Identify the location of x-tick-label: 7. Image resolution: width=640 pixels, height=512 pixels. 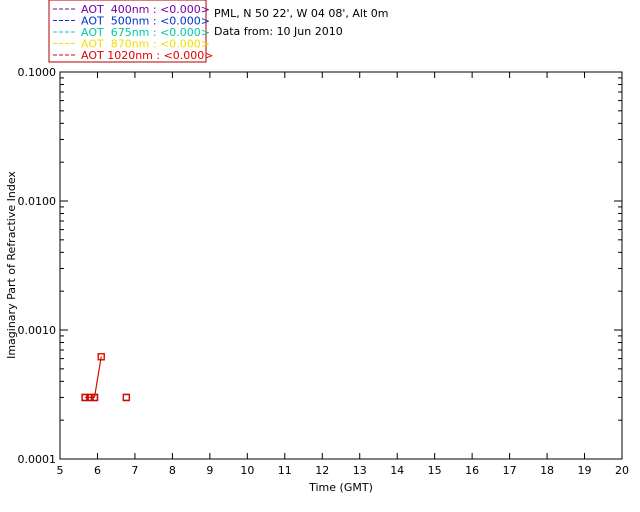
(134, 470).